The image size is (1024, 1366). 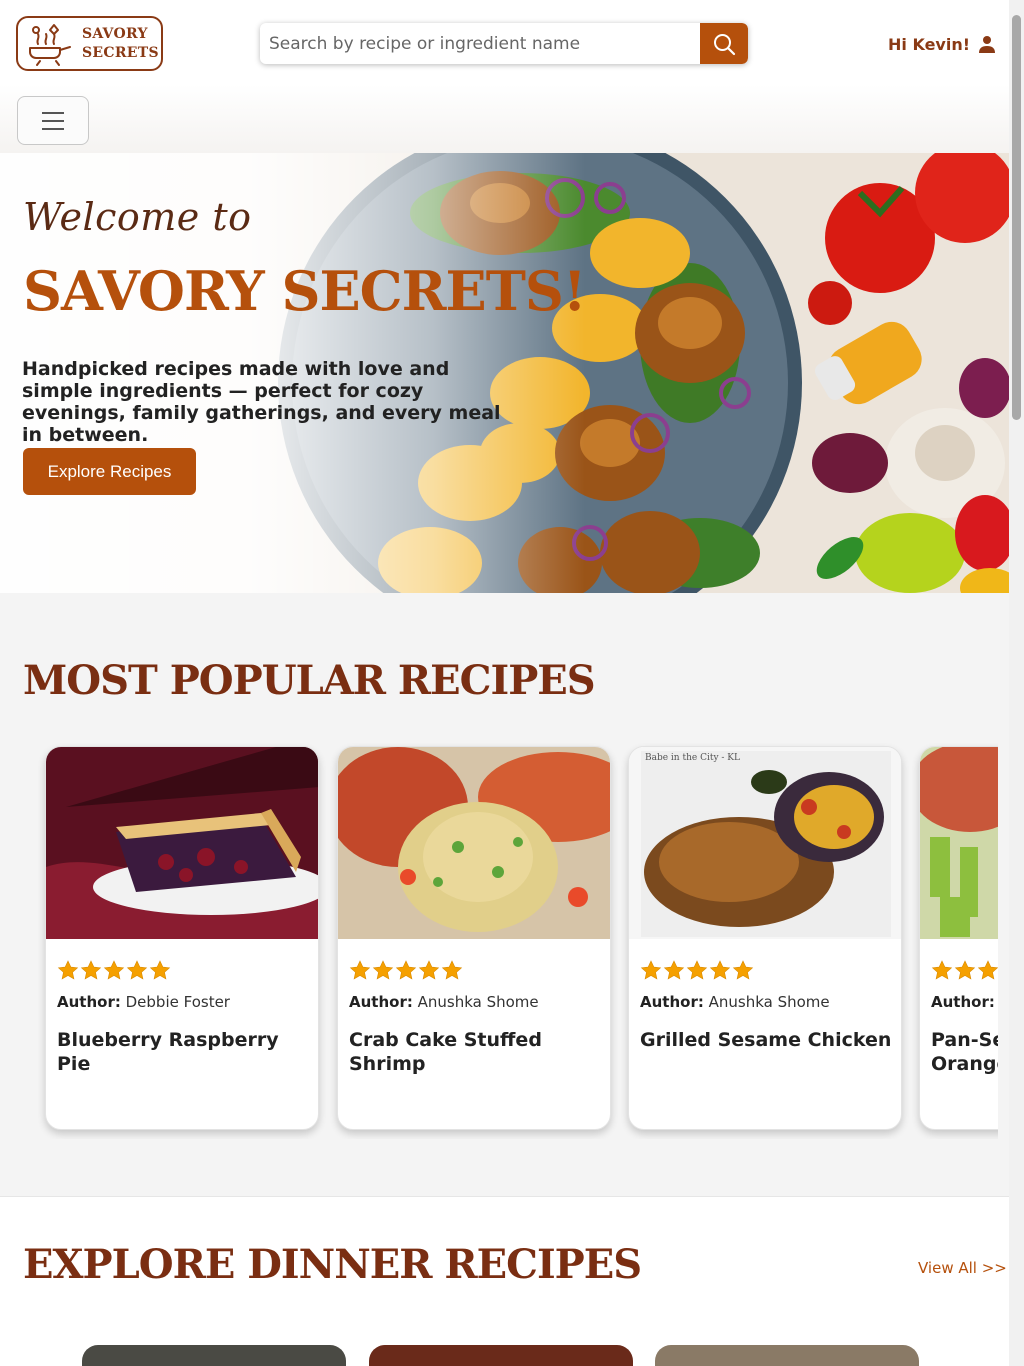 I want to click on search-input, so click(x=480, y=43).